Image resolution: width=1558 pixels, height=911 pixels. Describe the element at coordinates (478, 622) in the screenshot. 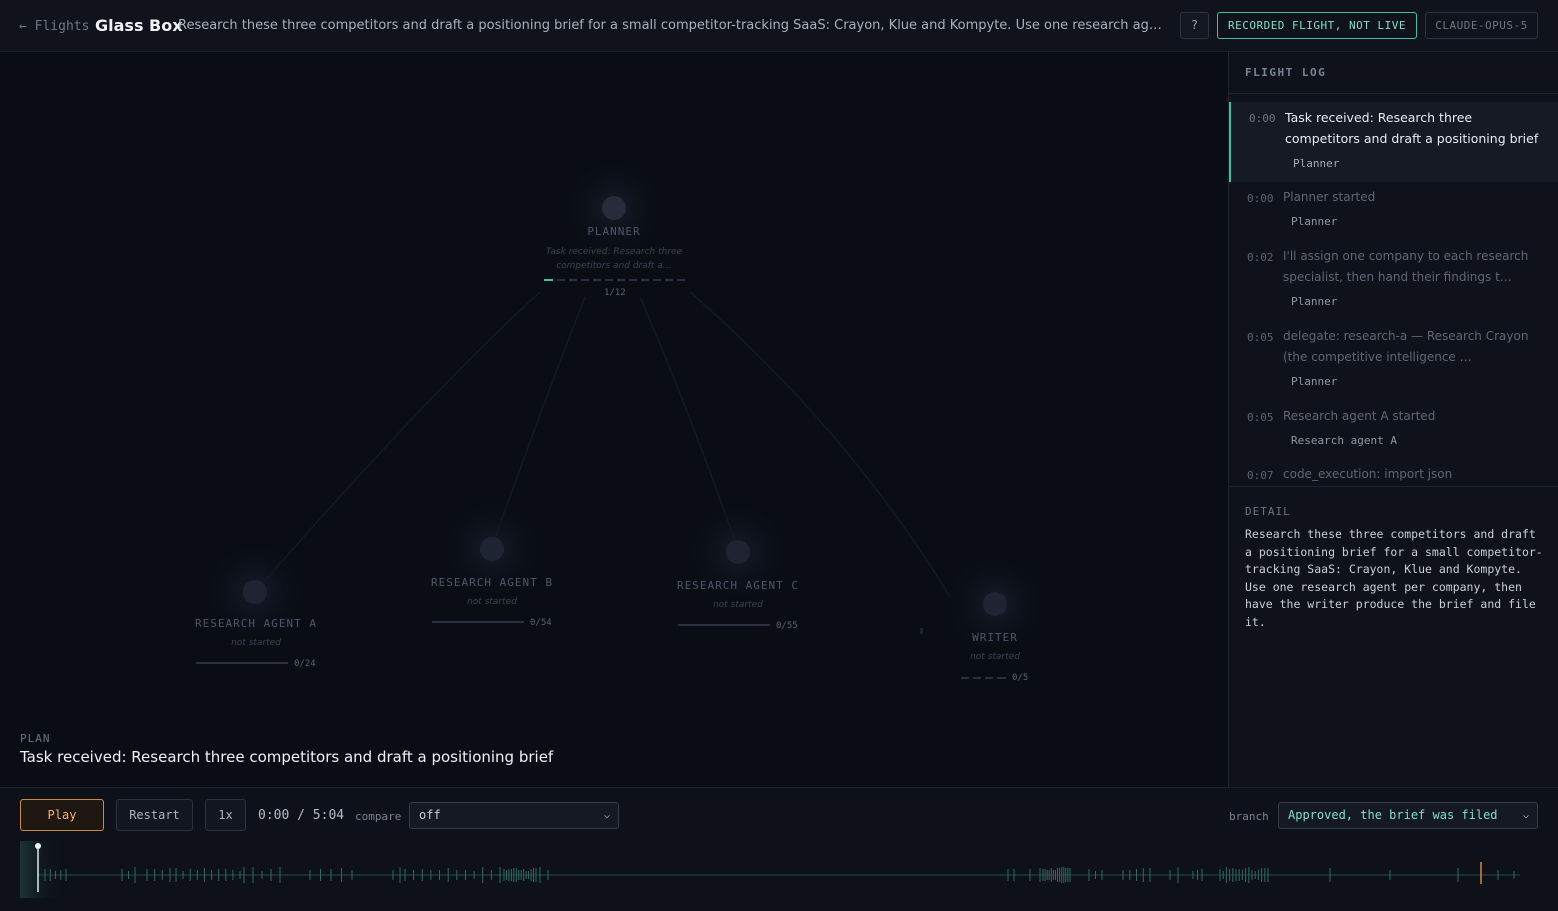

I see `research-b-progress-bar` at that location.